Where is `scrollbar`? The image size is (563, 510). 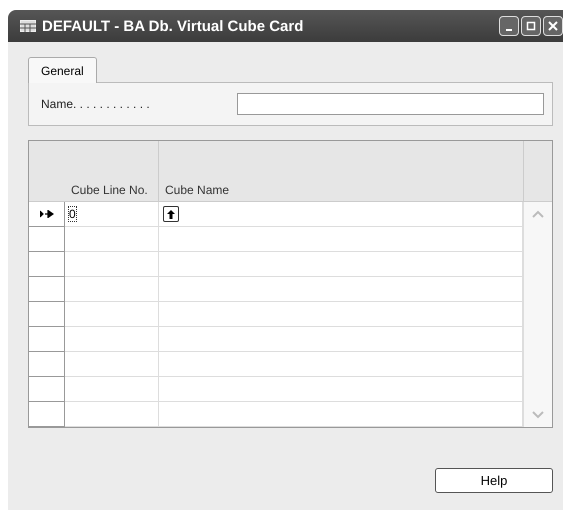
scrollbar is located at coordinates (537, 314).